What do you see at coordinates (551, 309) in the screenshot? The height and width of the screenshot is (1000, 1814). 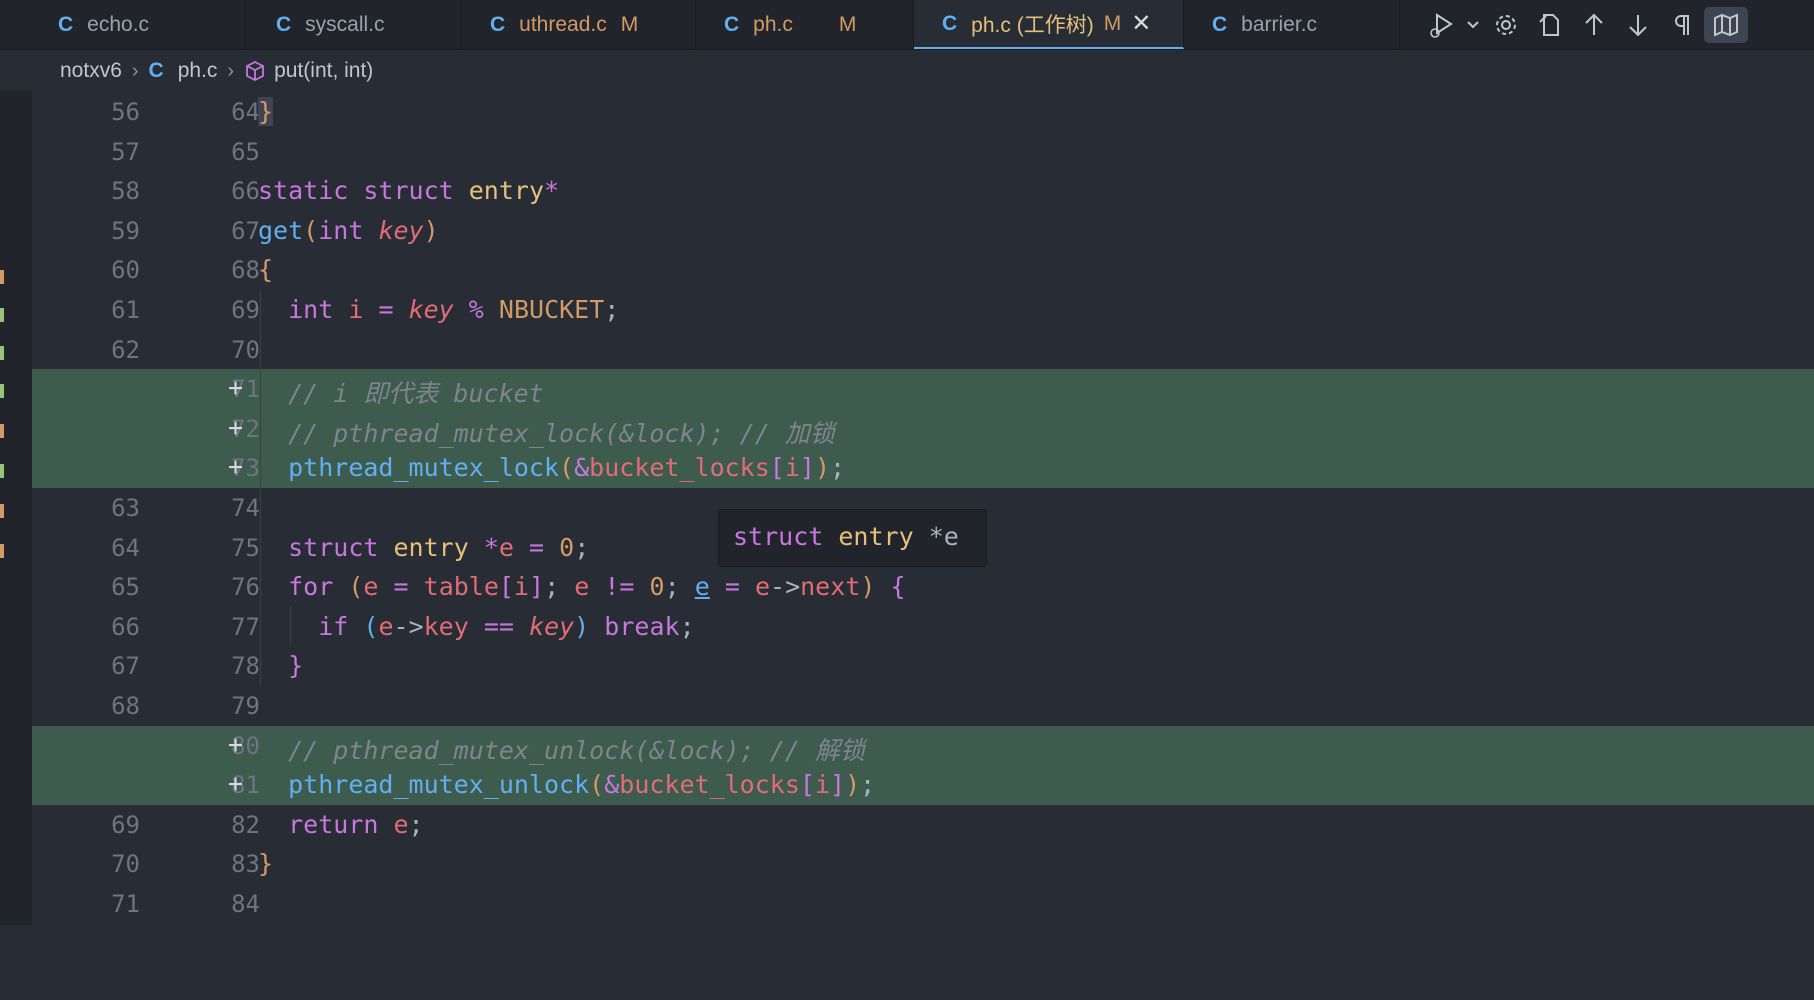 I see `macro: NBUCKET` at bounding box center [551, 309].